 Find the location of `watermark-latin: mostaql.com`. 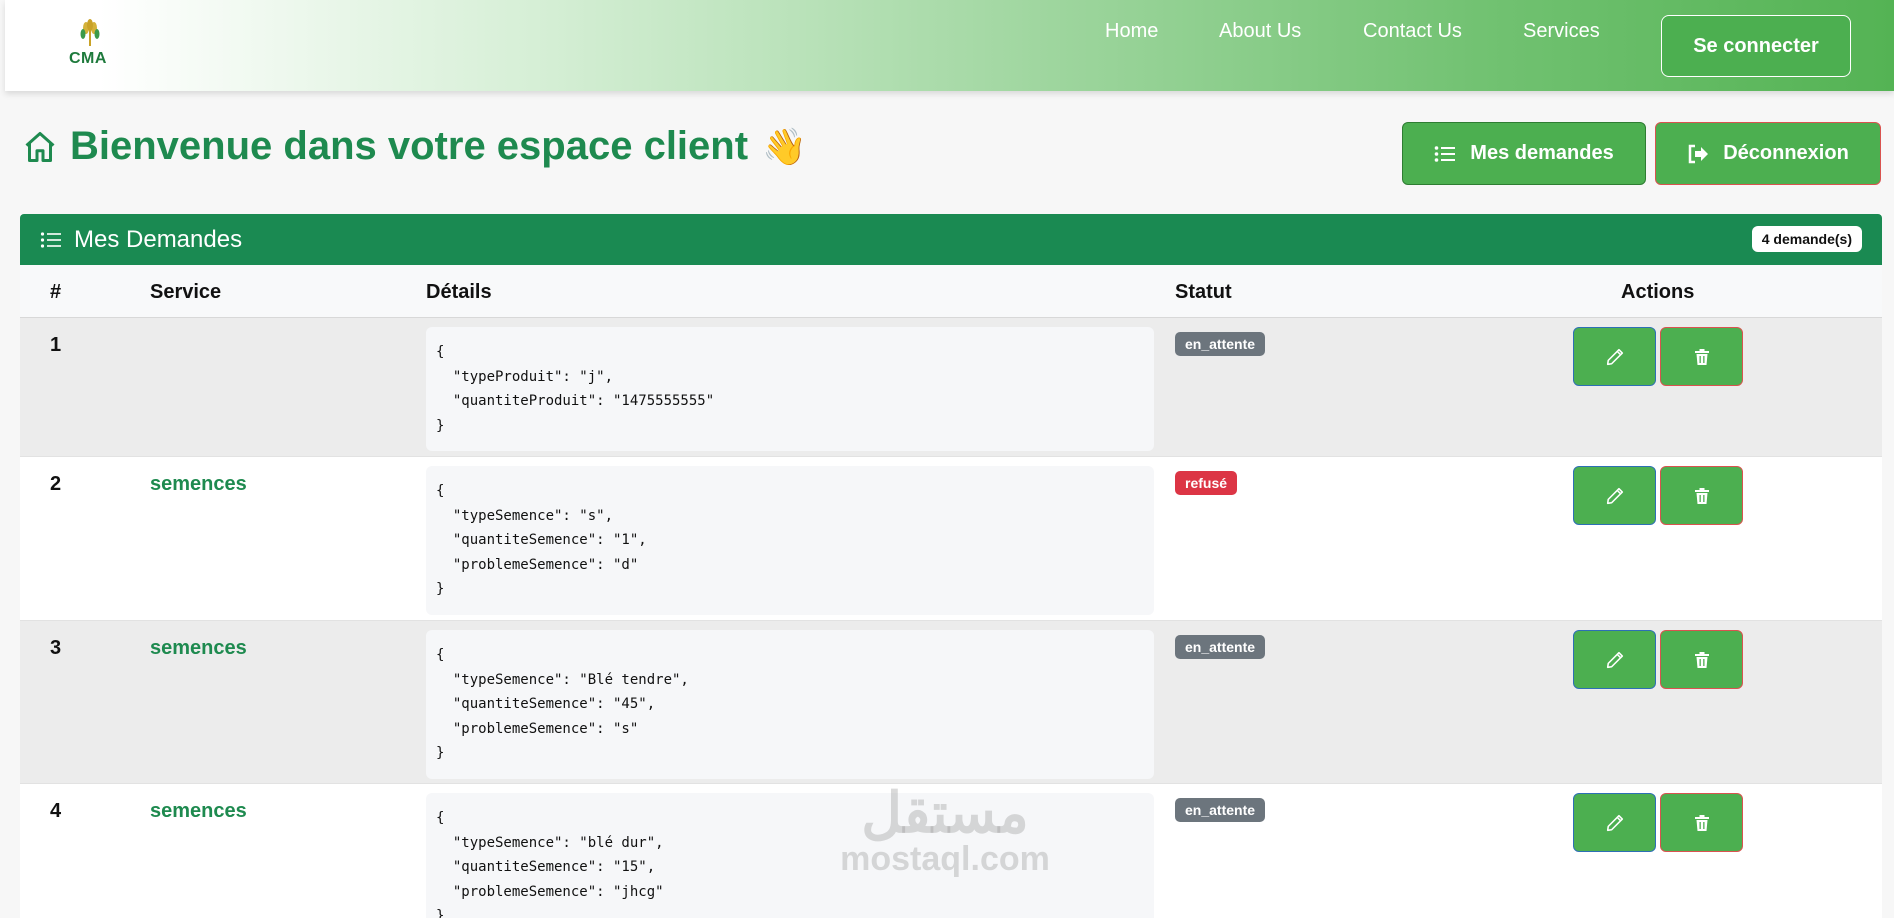

watermark-latin: mostaql.com is located at coordinates (945, 859).